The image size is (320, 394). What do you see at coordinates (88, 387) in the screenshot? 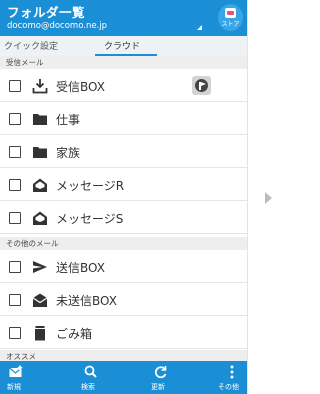
I see `search-label: 検索` at bounding box center [88, 387].